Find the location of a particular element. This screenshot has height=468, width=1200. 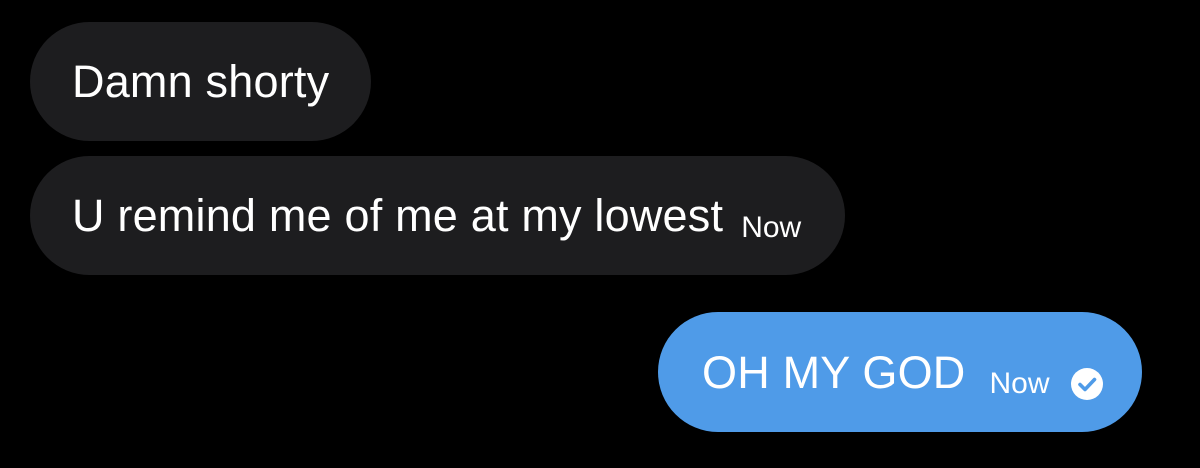

message-text: Damn shorty is located at coordinates (201, 81).